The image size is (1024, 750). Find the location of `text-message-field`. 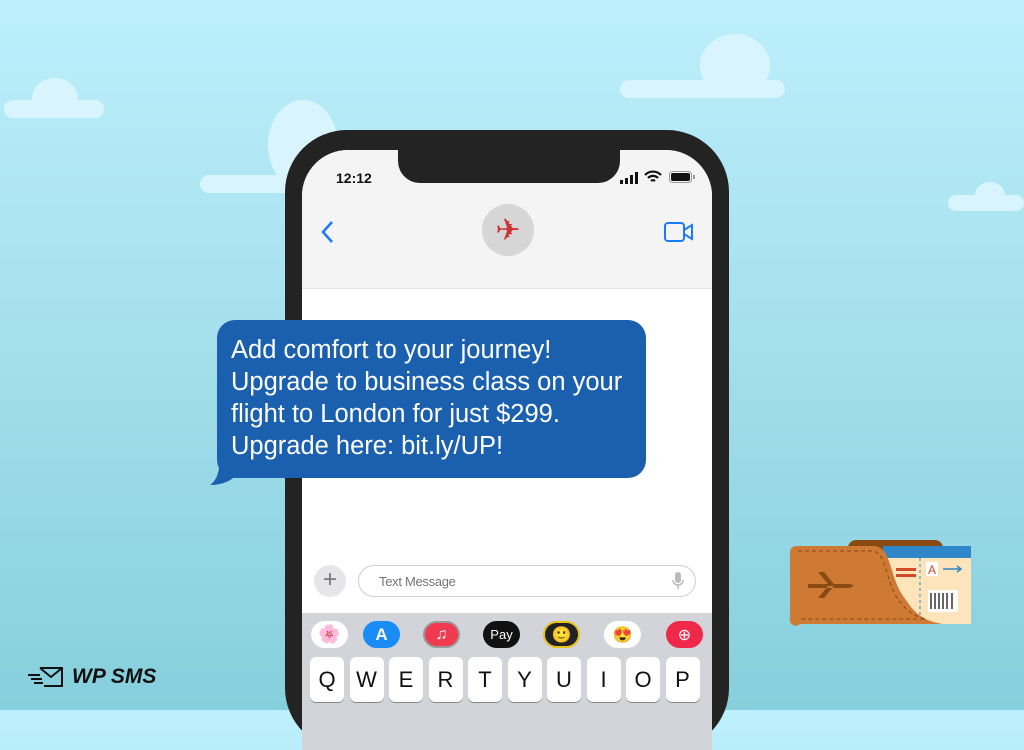

text-message-field is located at coordinates (527, 581).